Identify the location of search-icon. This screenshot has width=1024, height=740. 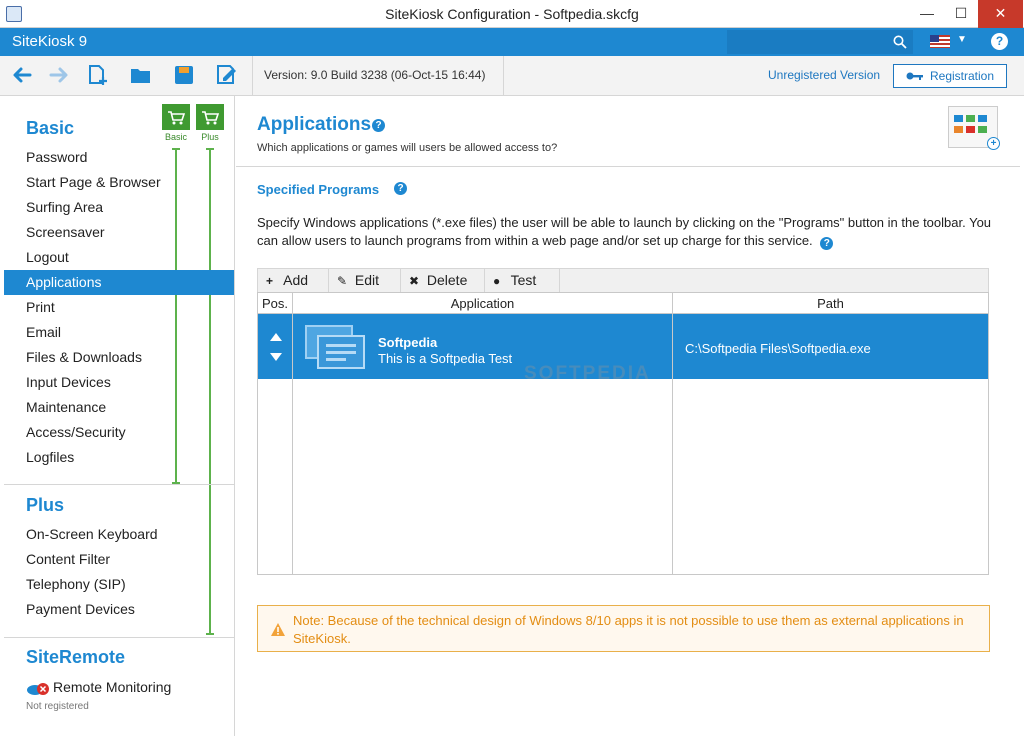
(900, 42).